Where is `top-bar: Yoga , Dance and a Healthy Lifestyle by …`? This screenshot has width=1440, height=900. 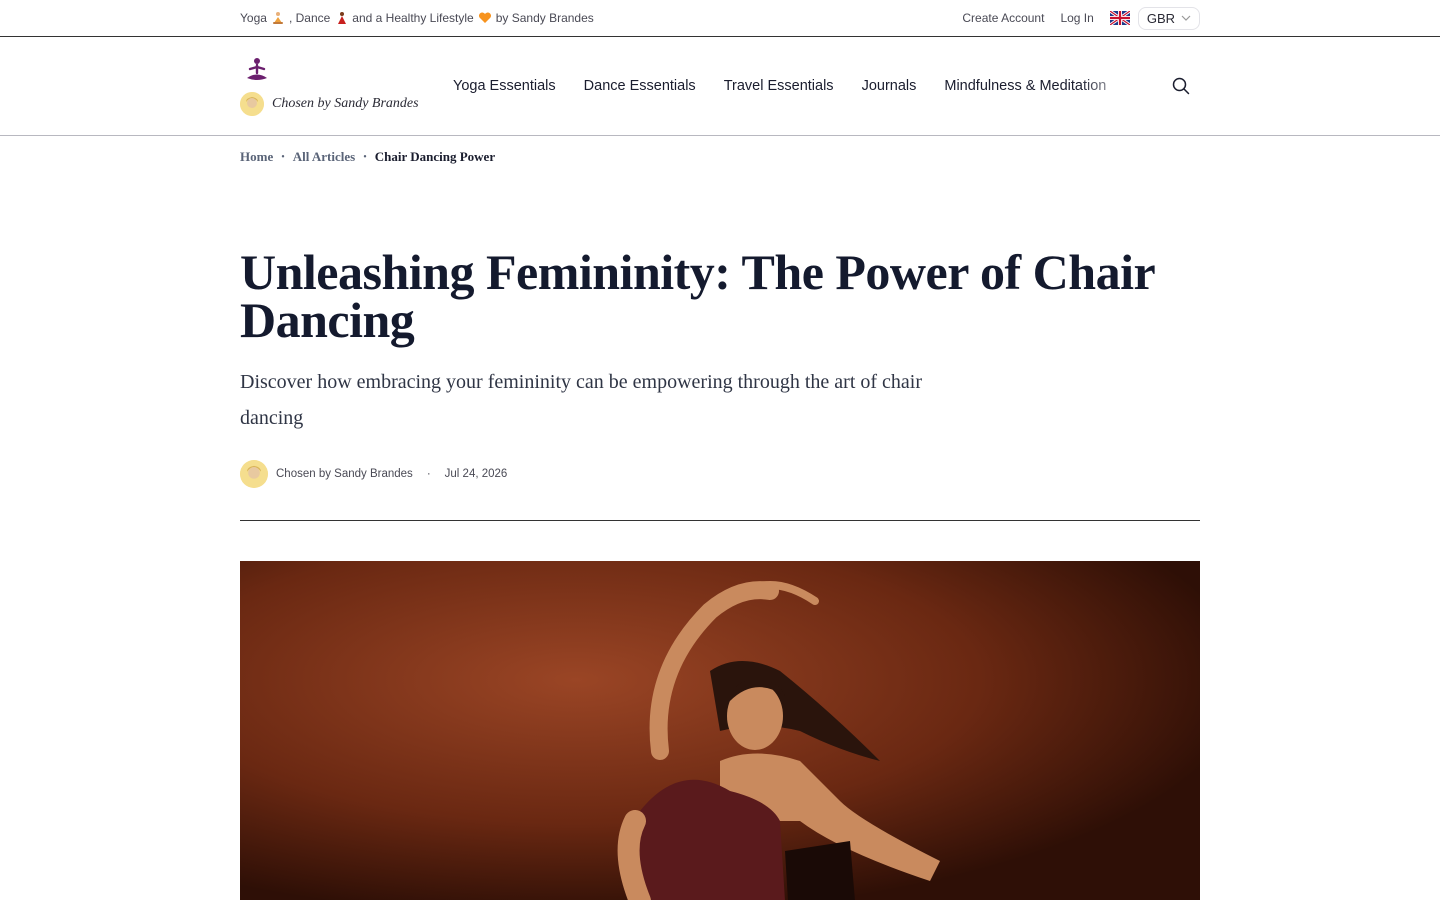
top-bar: Yoga , Dance and a Healthy Lifestyle by … is located at coordinates (720, 18).